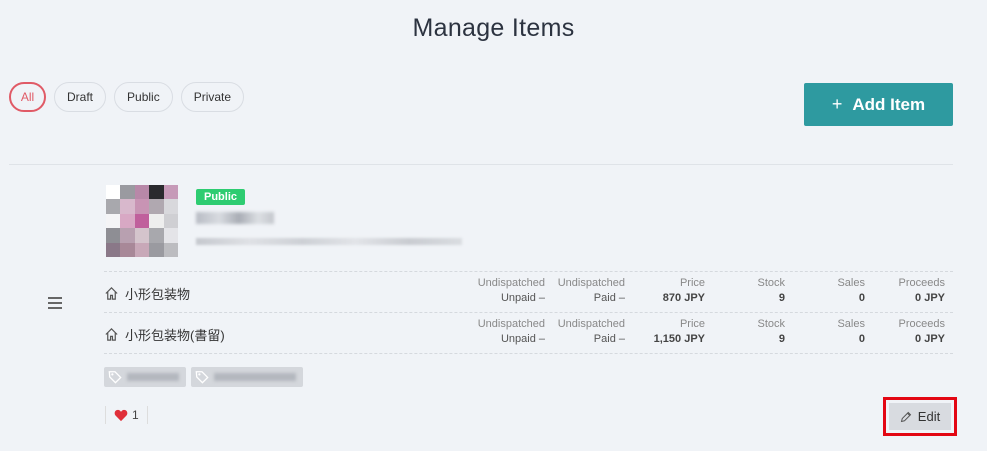  Describe the element at coordinates (55, 304) in the screenshot. I see `hamburger-icon` at that location.